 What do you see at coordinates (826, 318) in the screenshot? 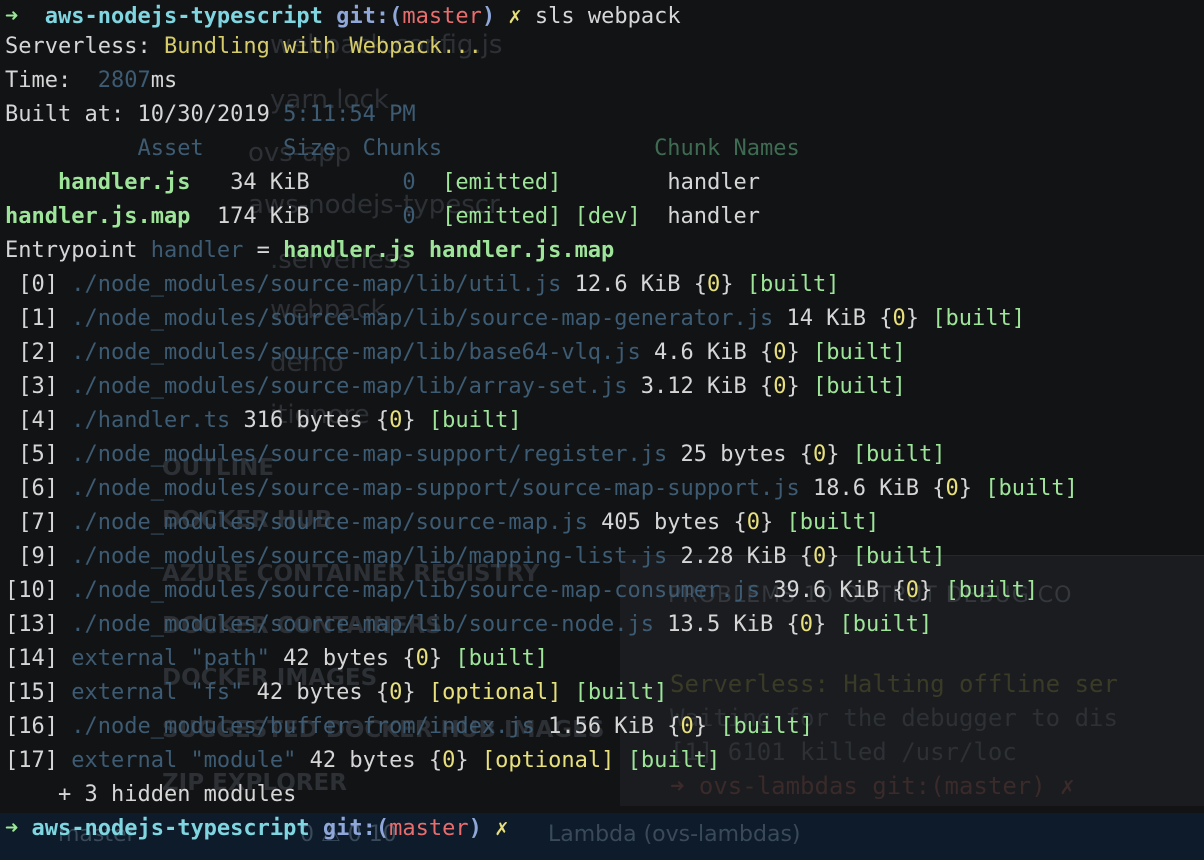
I see `module-size: 14 KiB` at bounding box center [826, 318].